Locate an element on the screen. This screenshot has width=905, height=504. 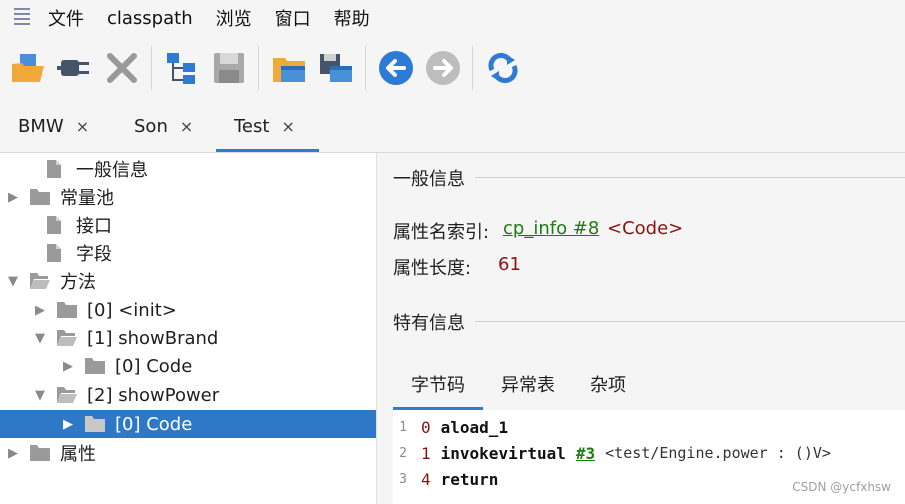
tree-item-constant-pool: ▶ 常量池 is located at coordinates (188, 197).